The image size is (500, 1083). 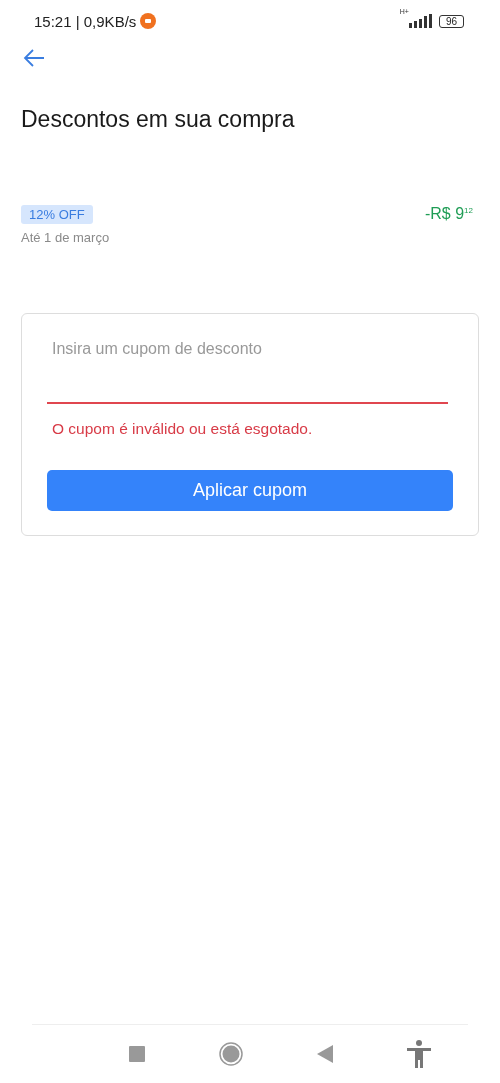 What do you see at coordinates (420, 21) in the screenshot?
I see `signal-icon` at bounding box center [420, 21].